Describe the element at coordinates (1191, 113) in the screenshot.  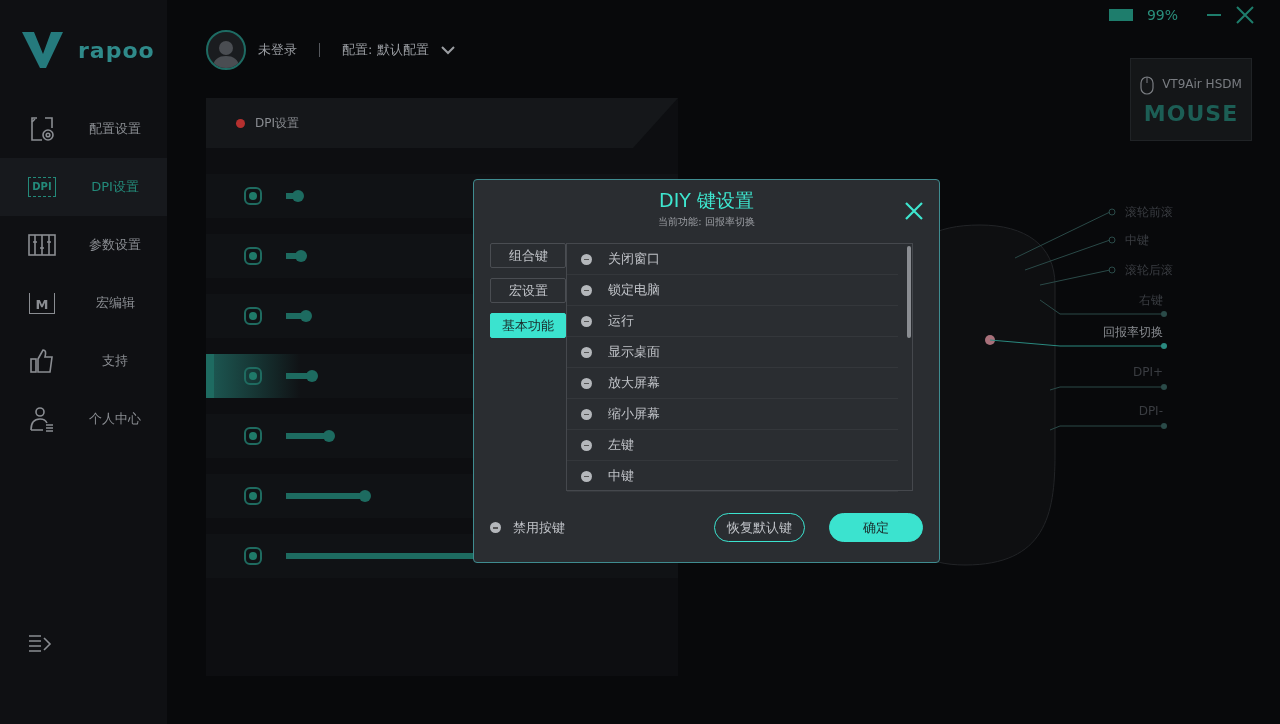
I see `device-type: MOUSE` at that location.